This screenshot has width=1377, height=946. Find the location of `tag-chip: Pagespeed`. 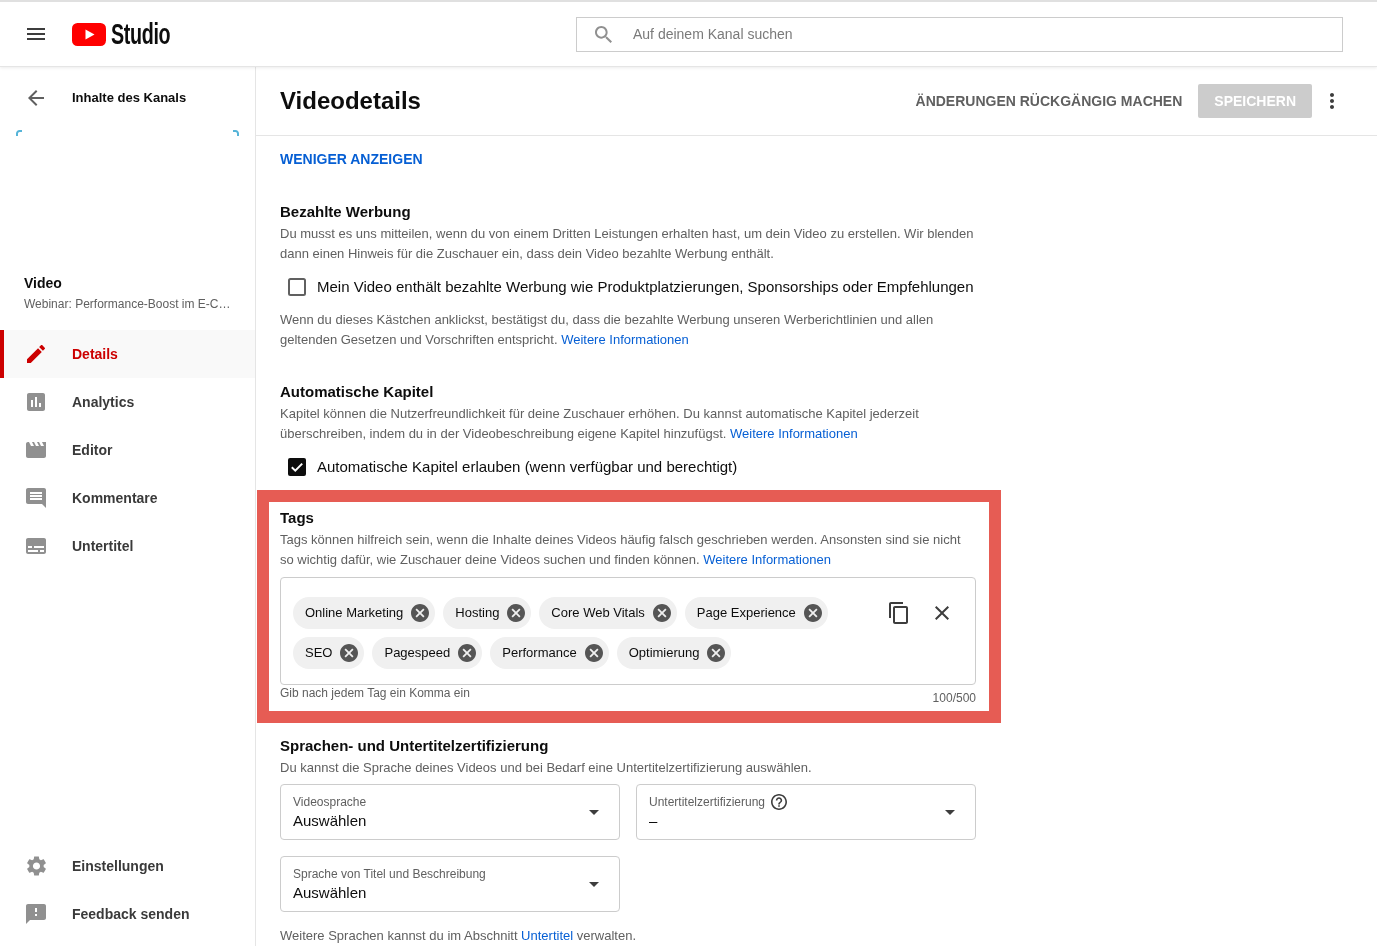

tag-chip: Pagespeed is located at coordinates (427, 653).